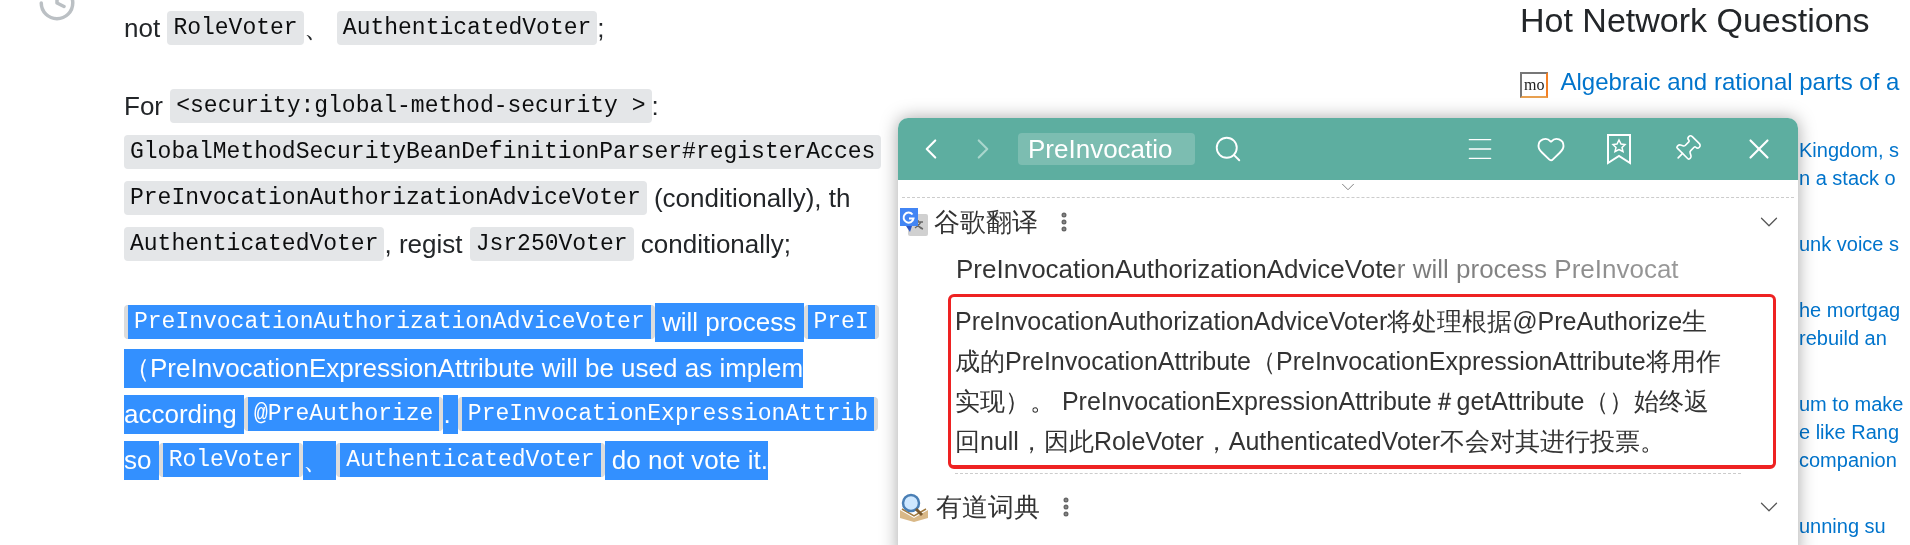  What do you see at coordinates (1851, 460) in the screenshot?
I see `question-link: companion` at bounding box center [1851, 460].